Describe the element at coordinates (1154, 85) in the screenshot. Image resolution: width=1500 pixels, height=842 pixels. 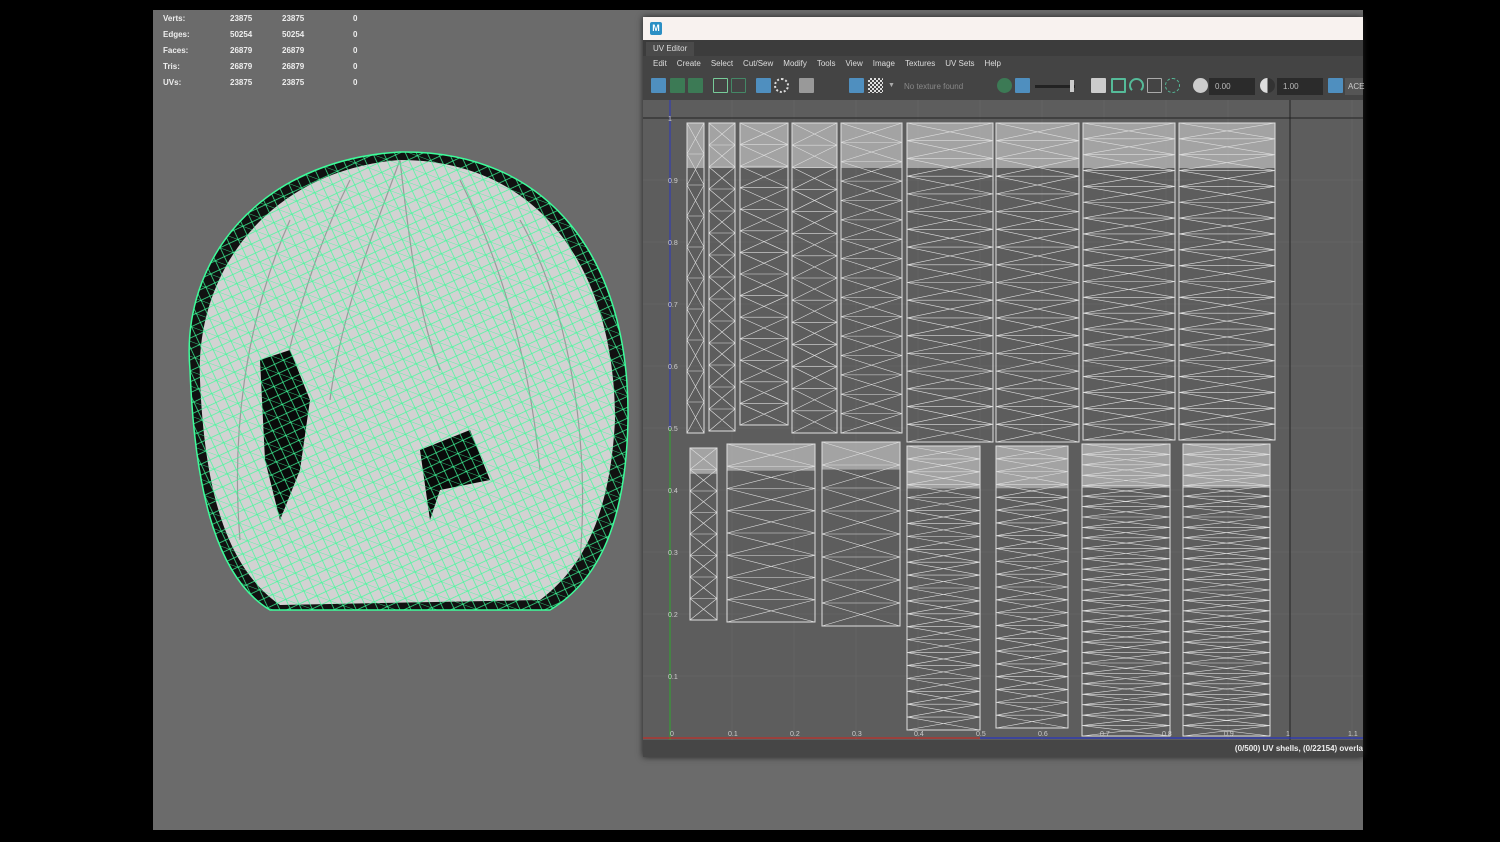
I see `bake-icon` at that location.